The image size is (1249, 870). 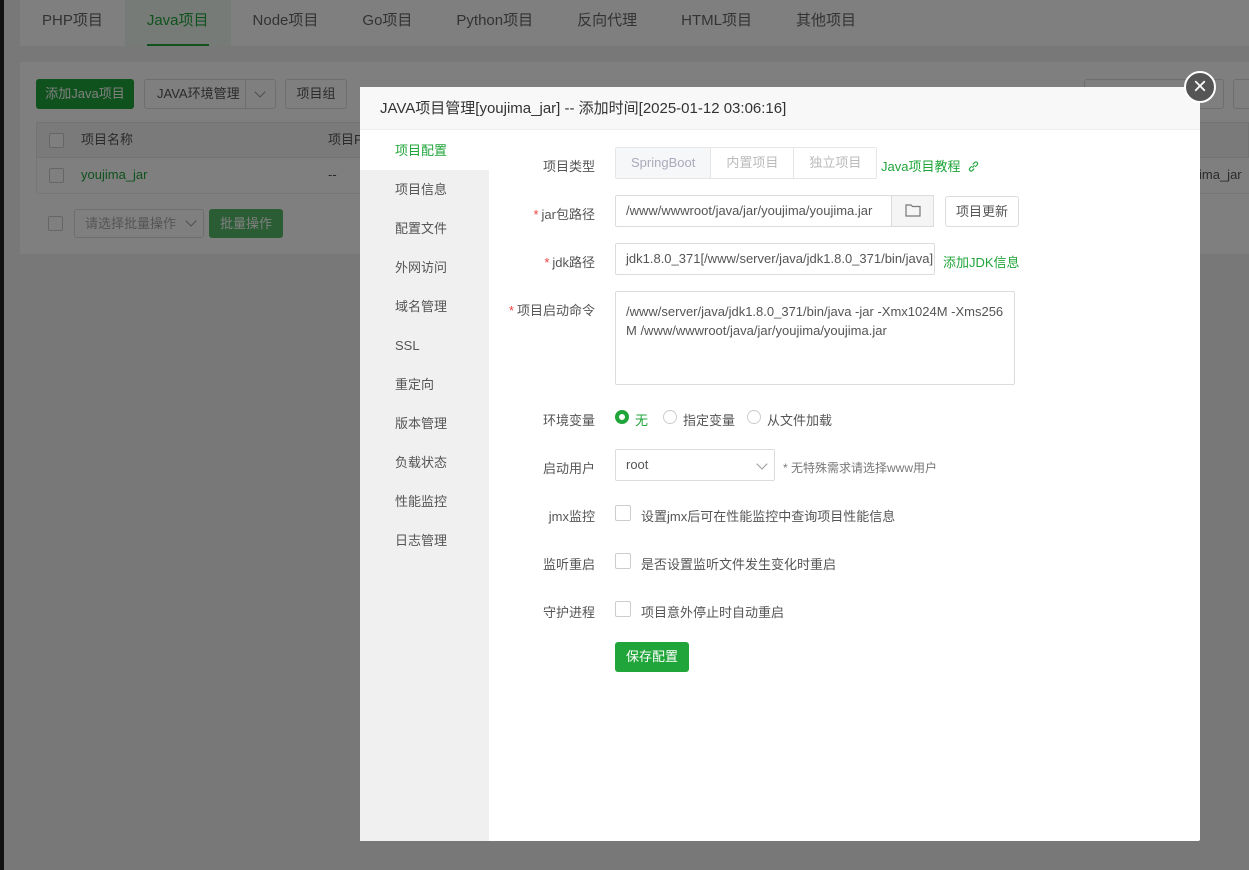 I want to click on chevron-down-icon, so click(x=762, y=464).